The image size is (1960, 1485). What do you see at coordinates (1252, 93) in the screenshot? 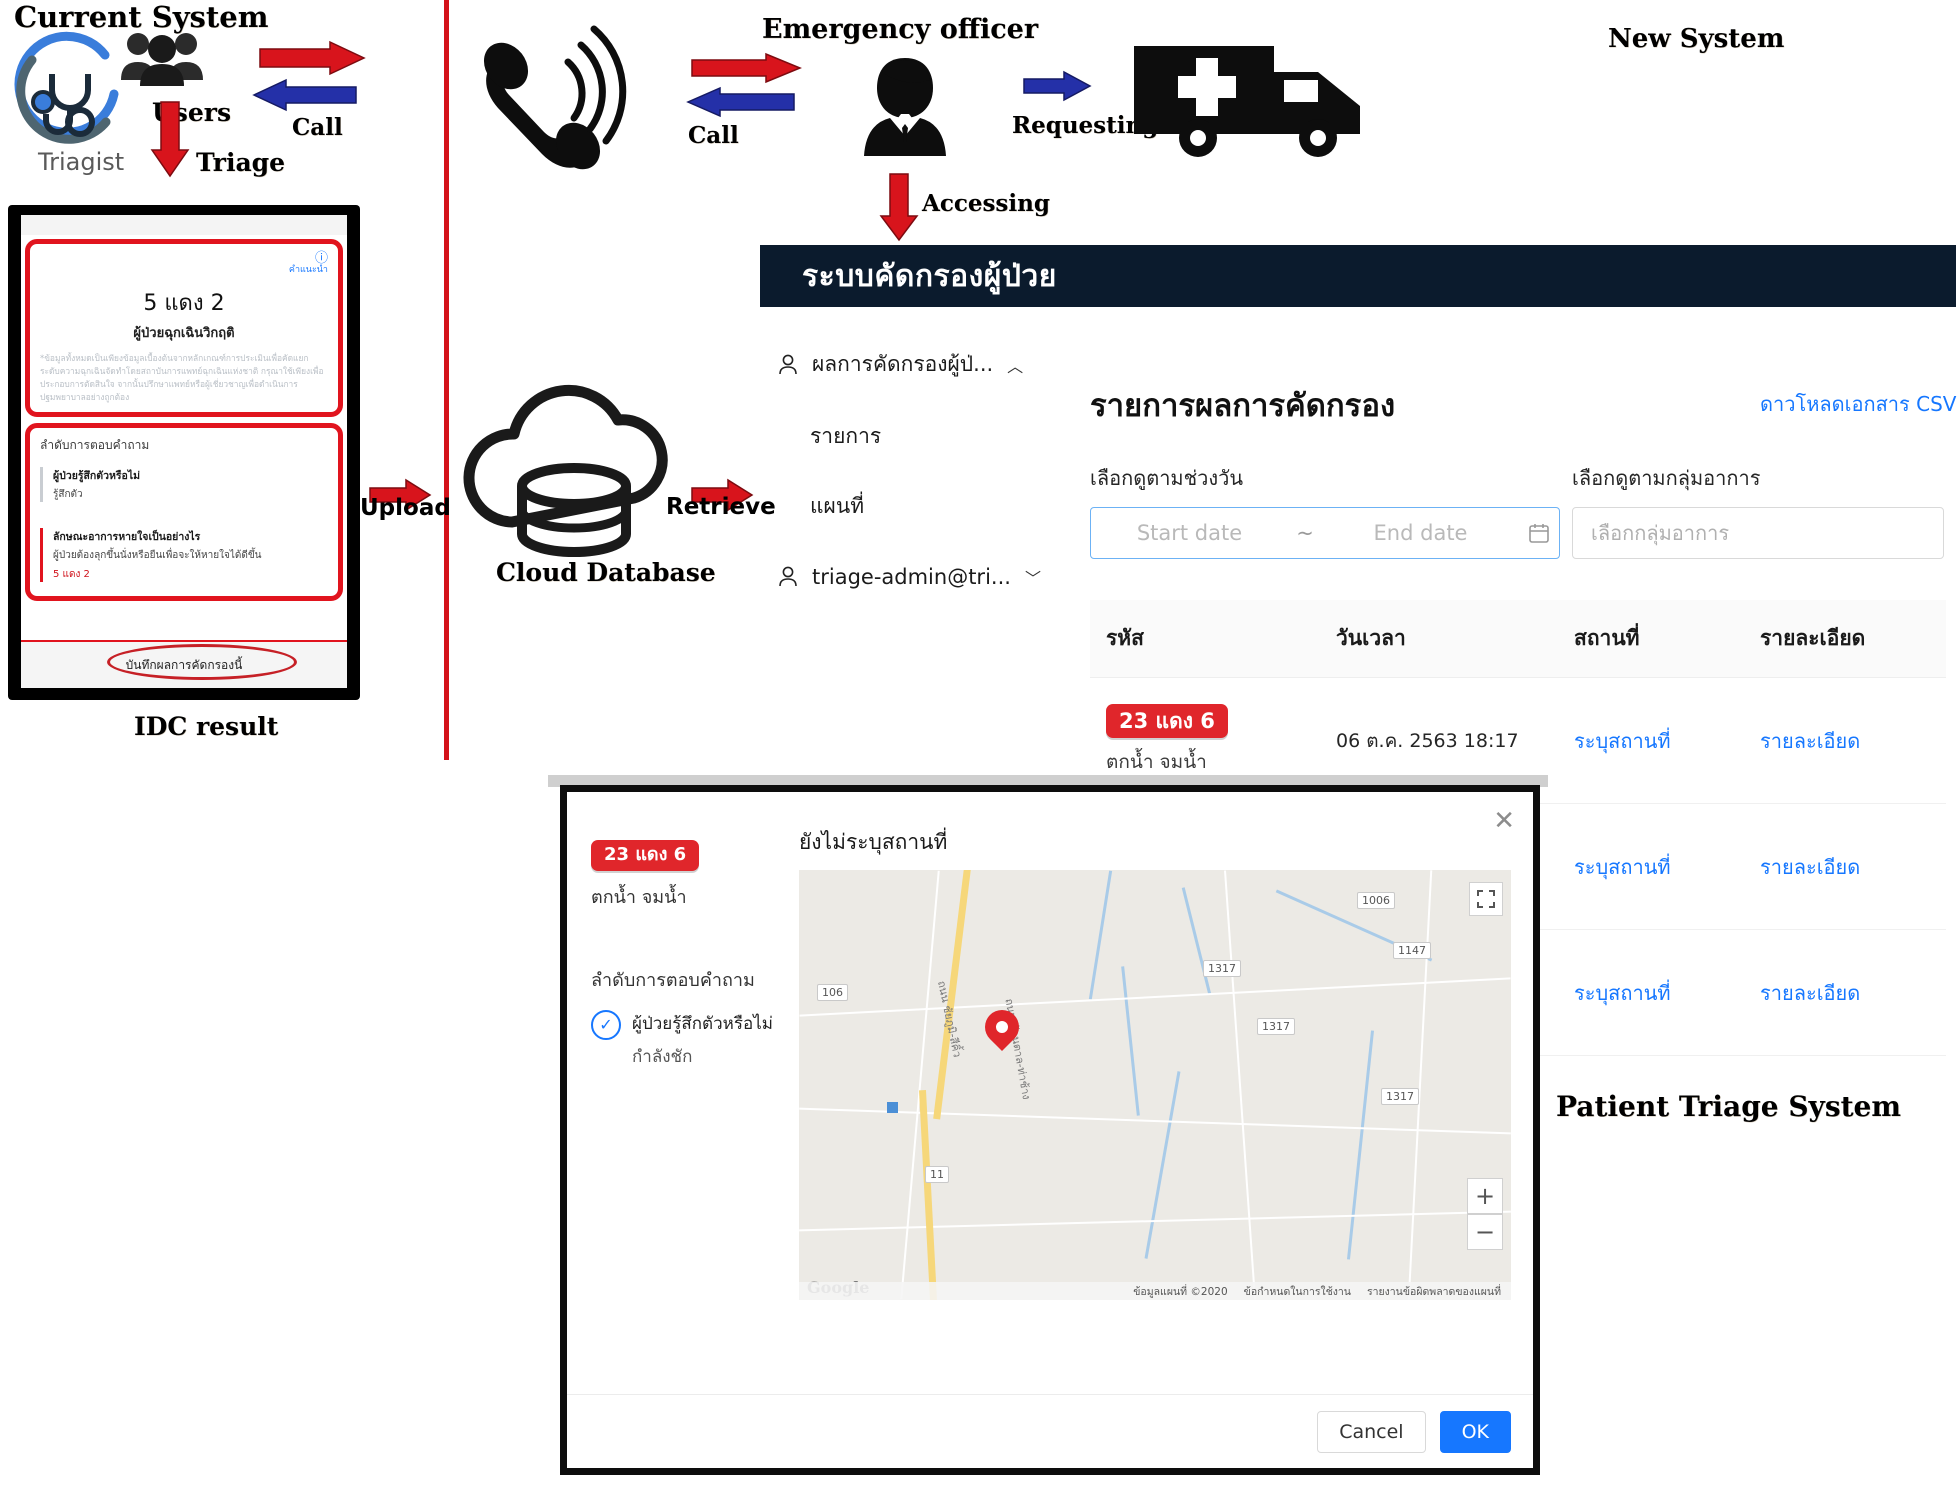
I see `ambulance-icon` at bounding box center [1252, 93].